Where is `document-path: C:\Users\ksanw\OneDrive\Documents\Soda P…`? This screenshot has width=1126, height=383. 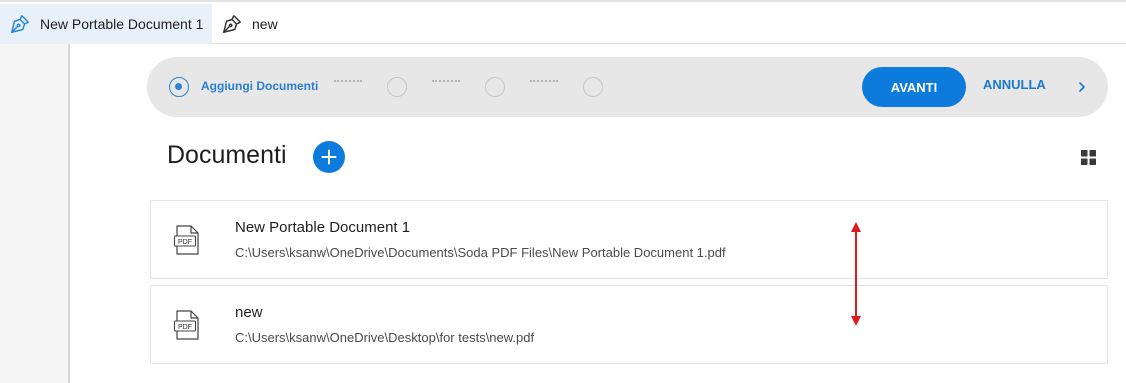
document-path: C:\Users\ksanw\OneDrive\Documents\Soda P… is located at coordinates (480, 252).